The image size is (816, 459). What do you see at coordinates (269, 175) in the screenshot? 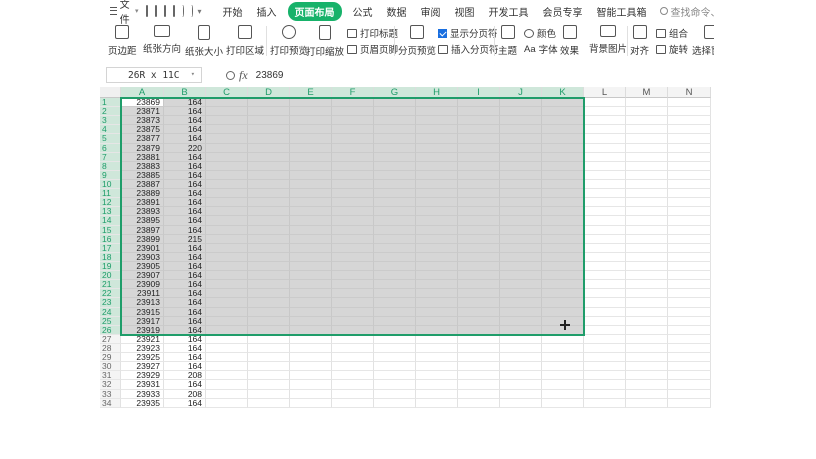
I see `cell-d9` at bounding box center [269, 175].